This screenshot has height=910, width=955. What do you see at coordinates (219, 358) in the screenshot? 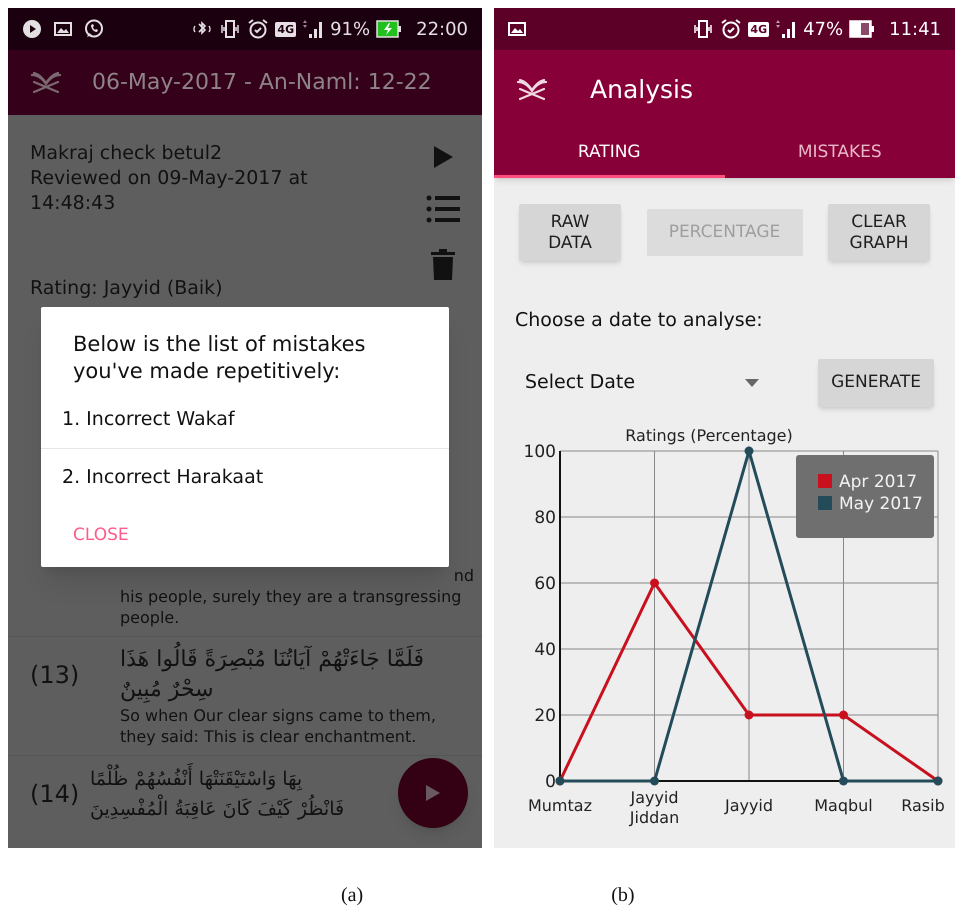
I see `dialog-message: Below is the list of mistakes you've made repetitively:` at bounding box center [219, 358].